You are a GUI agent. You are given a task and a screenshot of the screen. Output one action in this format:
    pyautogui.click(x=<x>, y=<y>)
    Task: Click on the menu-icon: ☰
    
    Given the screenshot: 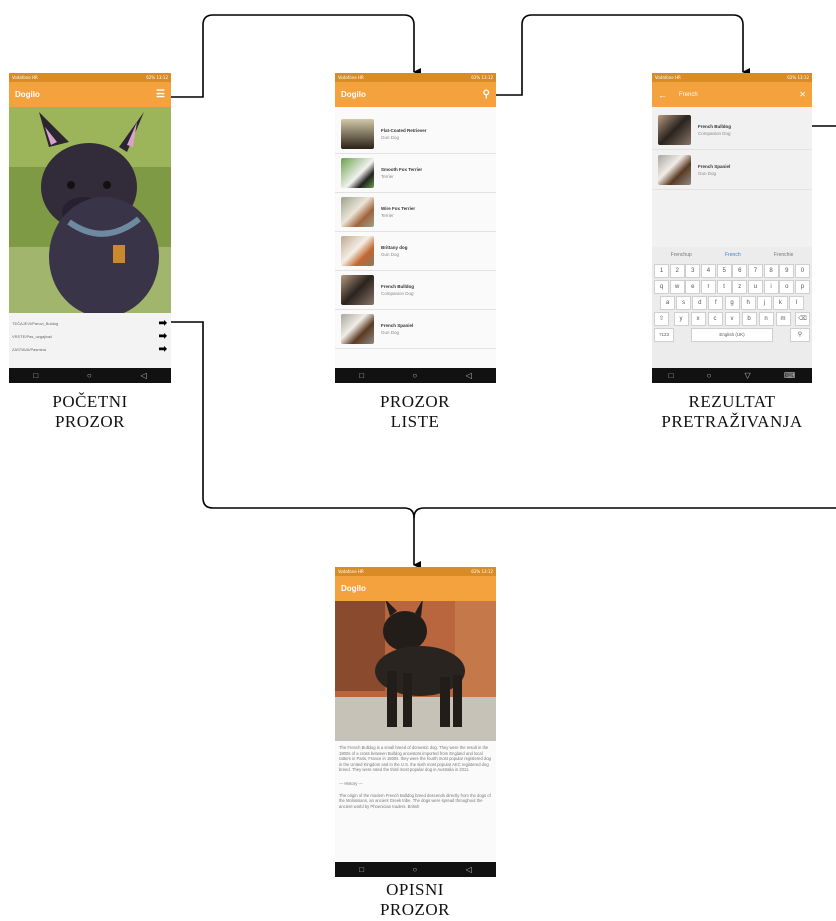 What is the action you would take?
    pyautogui.click(x=160, y=94)
    